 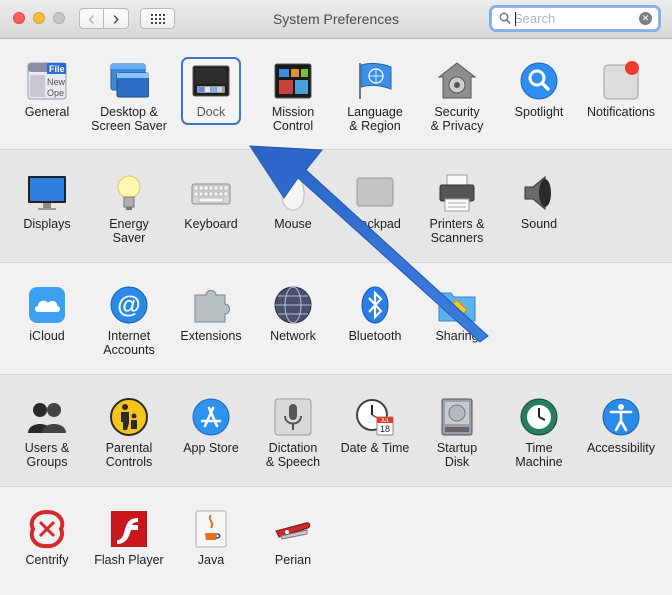 I want to click on pref-label: Notifications, so click(x=621, y=112).